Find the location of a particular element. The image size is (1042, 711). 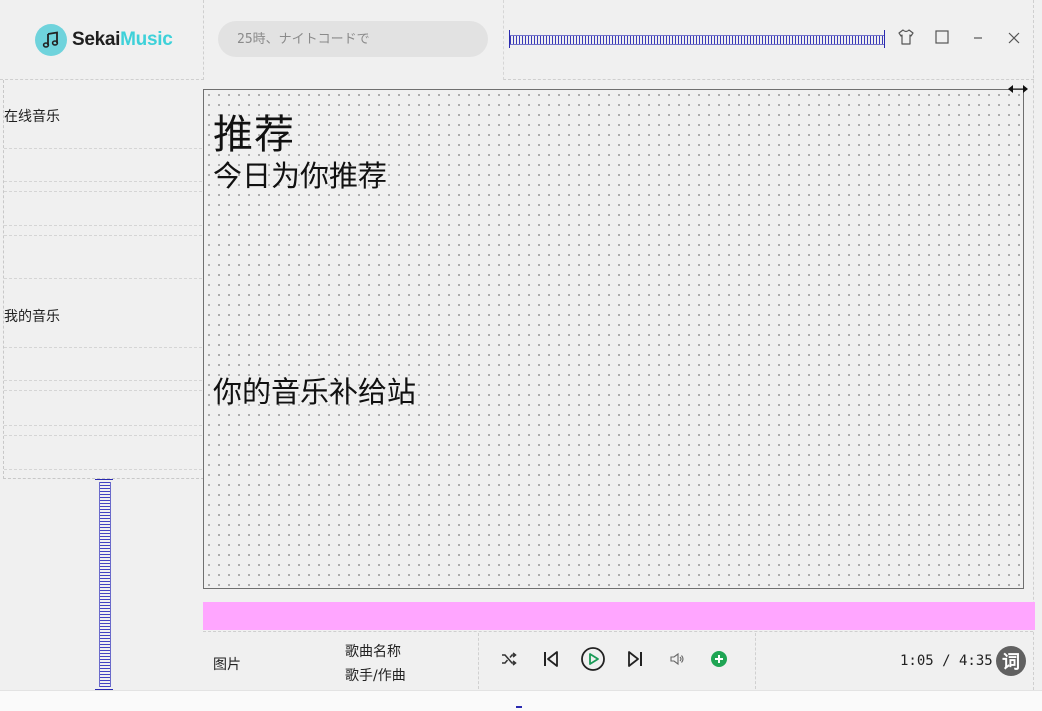

add-to-playlist-button is located at coordinates (719, 661).